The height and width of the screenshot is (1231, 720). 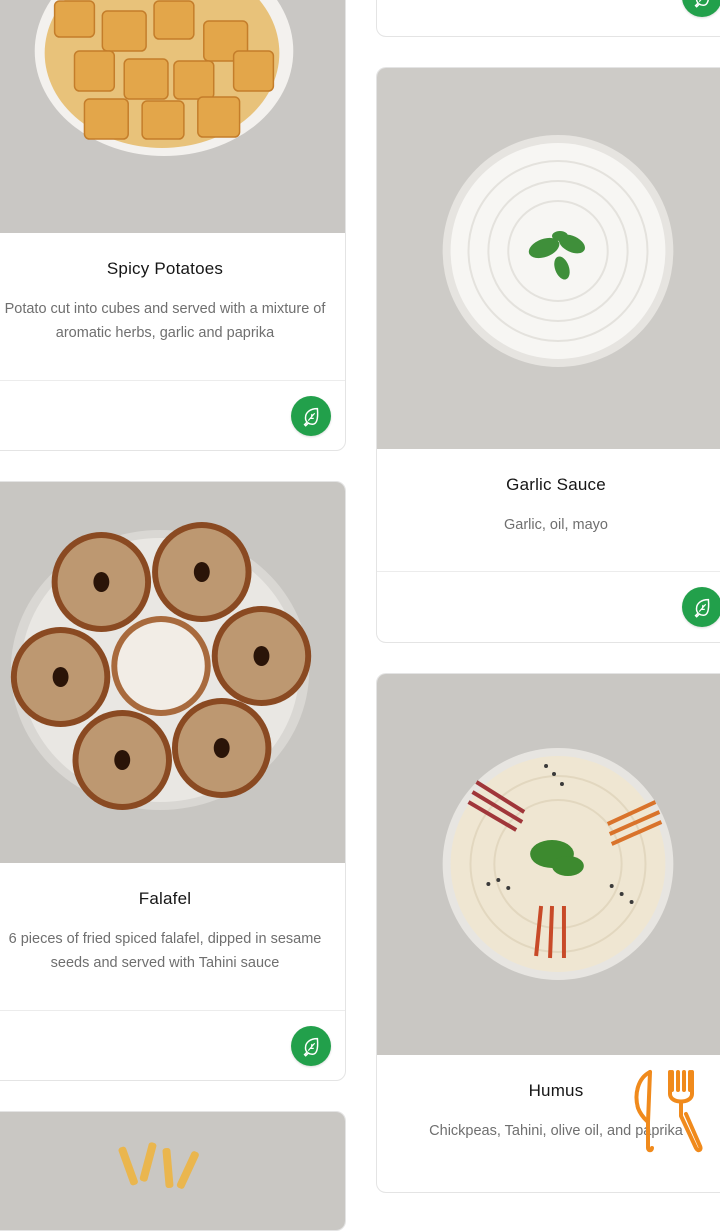 What do you see at coordinates (165, 268) in the screenshot?
I see `item-title: Spicy Potatoes` at bounding box center [165, 268].